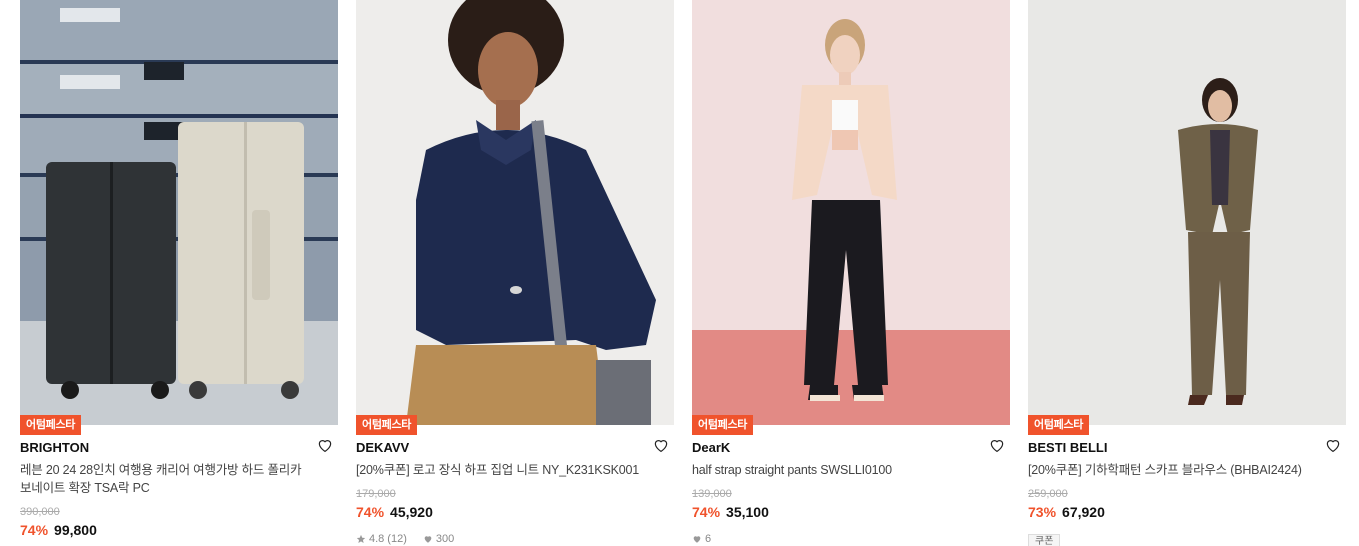  I want to click on price-row: 73% 67,920, so click(1066, 512).